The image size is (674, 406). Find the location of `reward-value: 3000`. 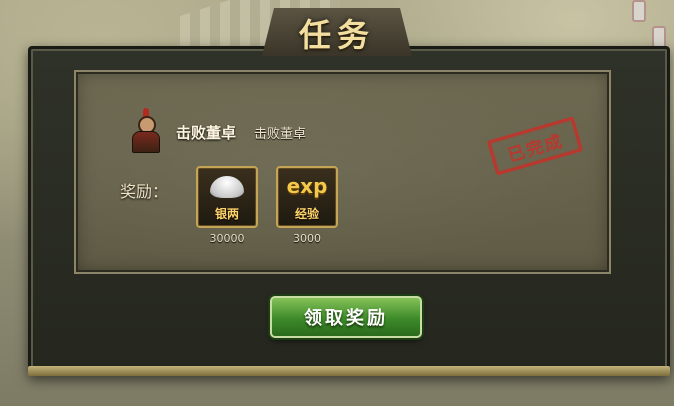

reward-value: 3000 is located at coordinates (307, 238).